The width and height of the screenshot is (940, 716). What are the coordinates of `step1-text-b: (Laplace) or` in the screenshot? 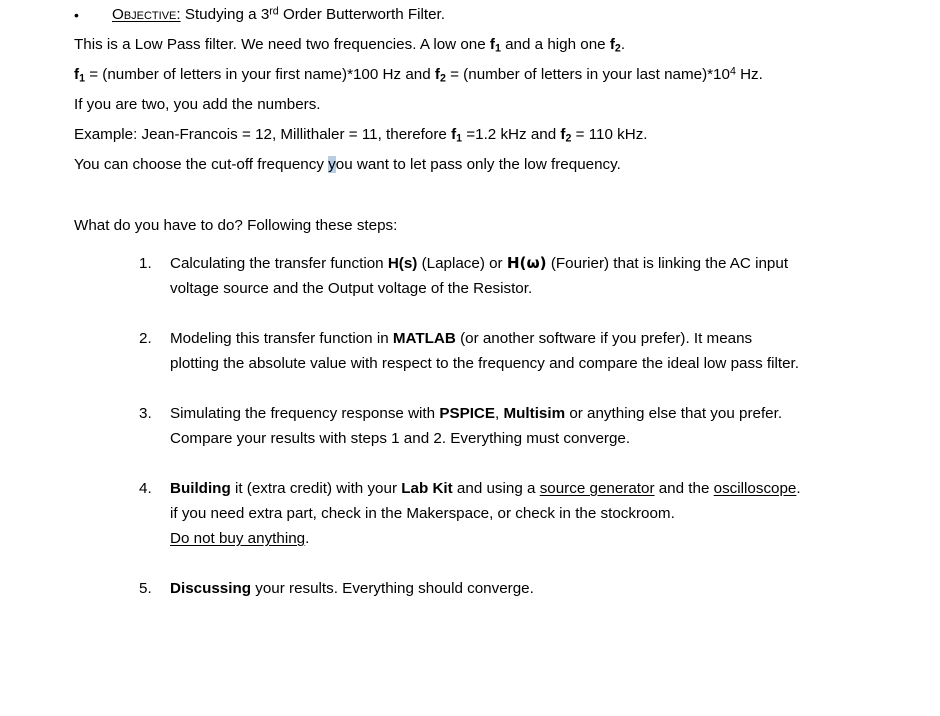 It's located at (462, 263).